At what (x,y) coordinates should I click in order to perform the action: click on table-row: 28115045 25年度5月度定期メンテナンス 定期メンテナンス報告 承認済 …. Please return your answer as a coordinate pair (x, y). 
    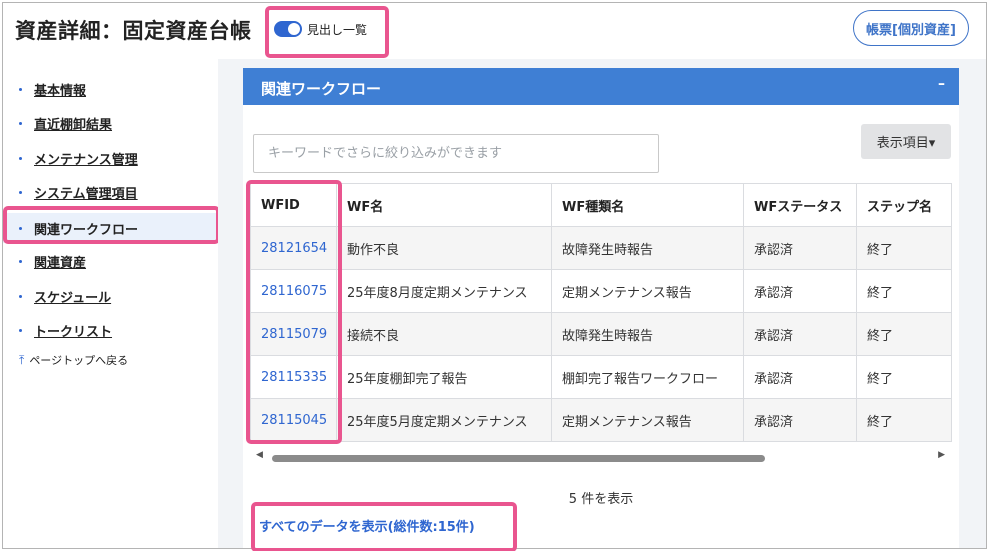
    Looking at the image, I should click on (601, 420).